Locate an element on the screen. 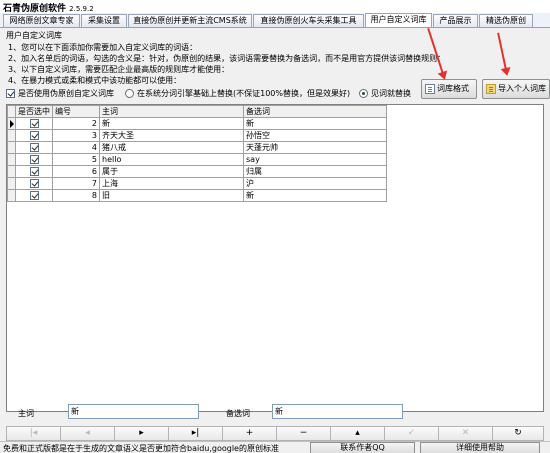 The width and height of the screenshot is (550, 453). row-main-word: 齐天大圣 is located at coordinates (171, 135).